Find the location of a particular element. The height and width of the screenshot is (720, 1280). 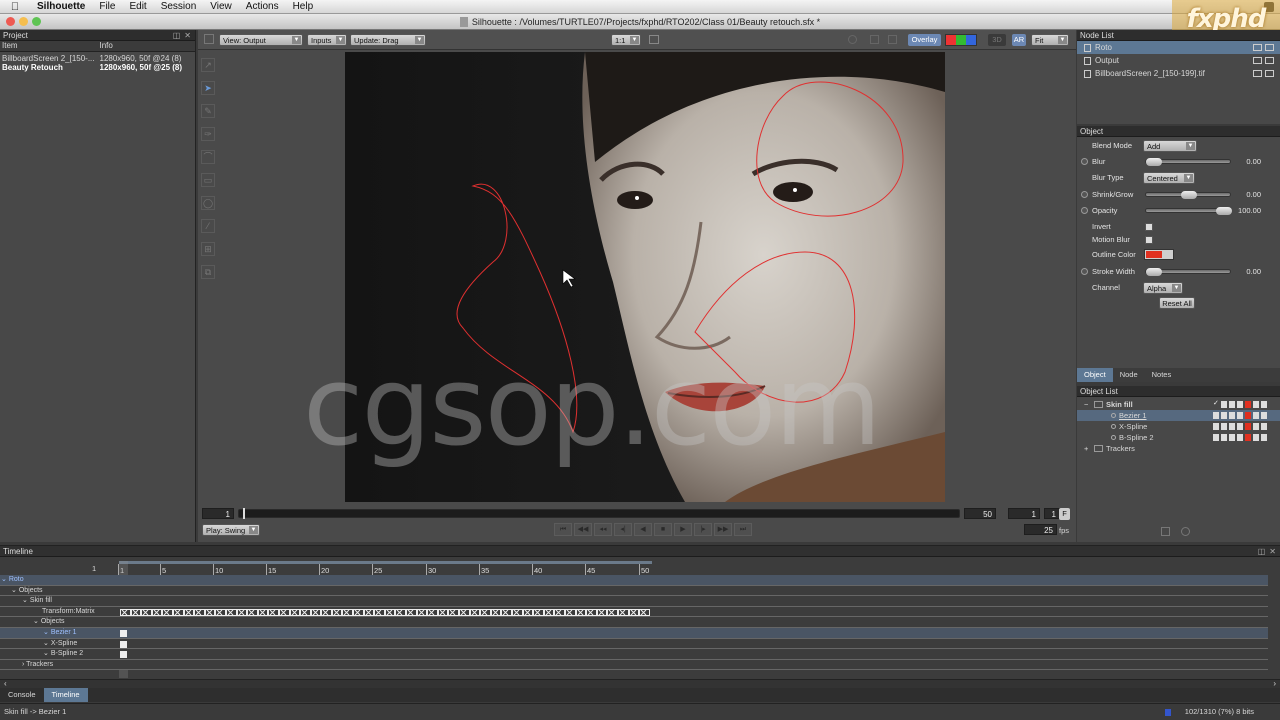

rewind-icon: ◂◂ is located at coordinates (603, 529).